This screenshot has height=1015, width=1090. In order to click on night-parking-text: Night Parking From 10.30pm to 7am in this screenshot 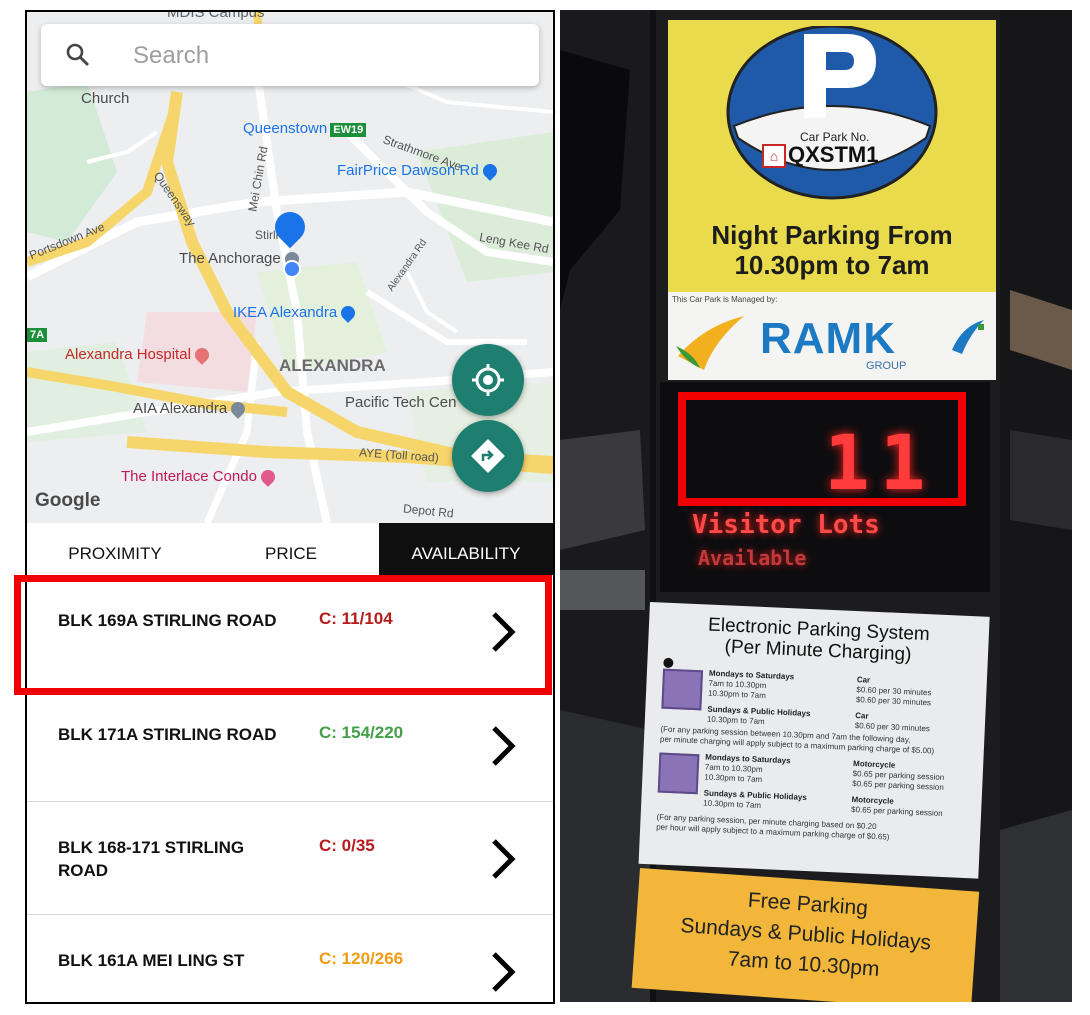, I will do `click(832, 250)`.